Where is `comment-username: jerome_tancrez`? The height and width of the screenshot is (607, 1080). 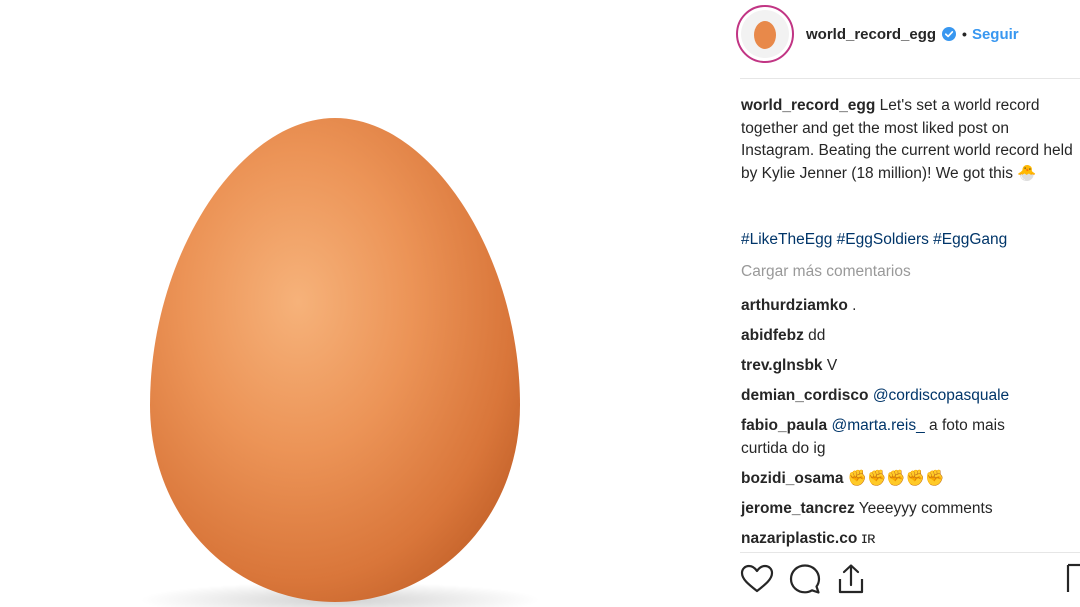 comment-username: jerome_tancrez is located at coordinates (798, 508).